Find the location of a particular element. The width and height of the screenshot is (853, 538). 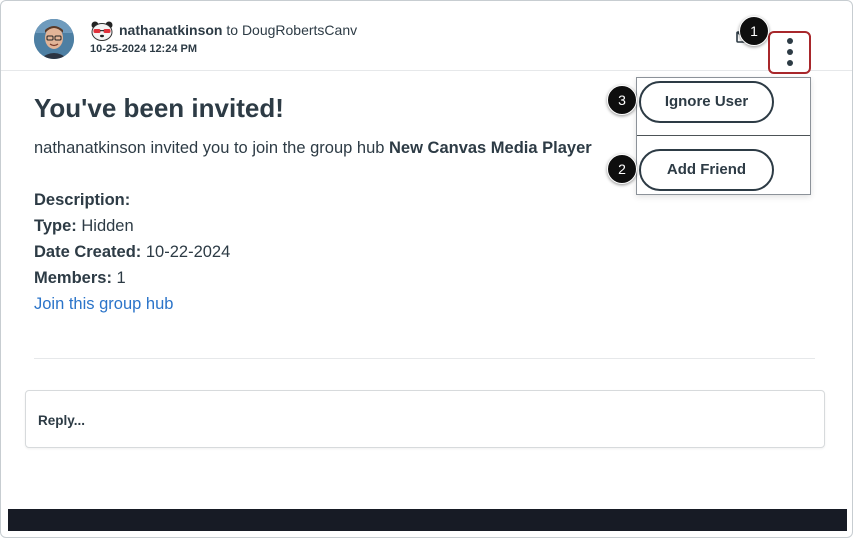

message-title: You've been invited! is located at coordinates (159, 108).